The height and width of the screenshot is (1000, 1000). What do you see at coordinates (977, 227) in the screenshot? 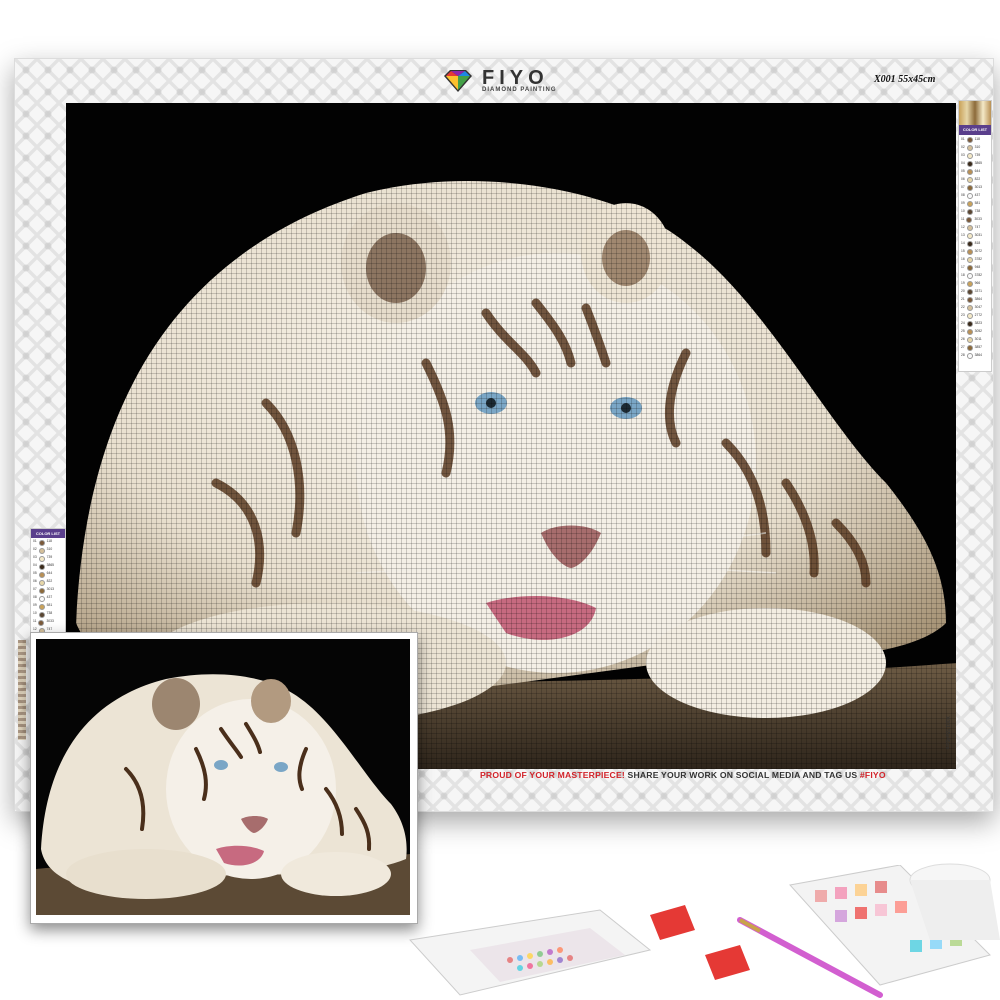
I see `color-code: 747` at bounding box center [977, 227].